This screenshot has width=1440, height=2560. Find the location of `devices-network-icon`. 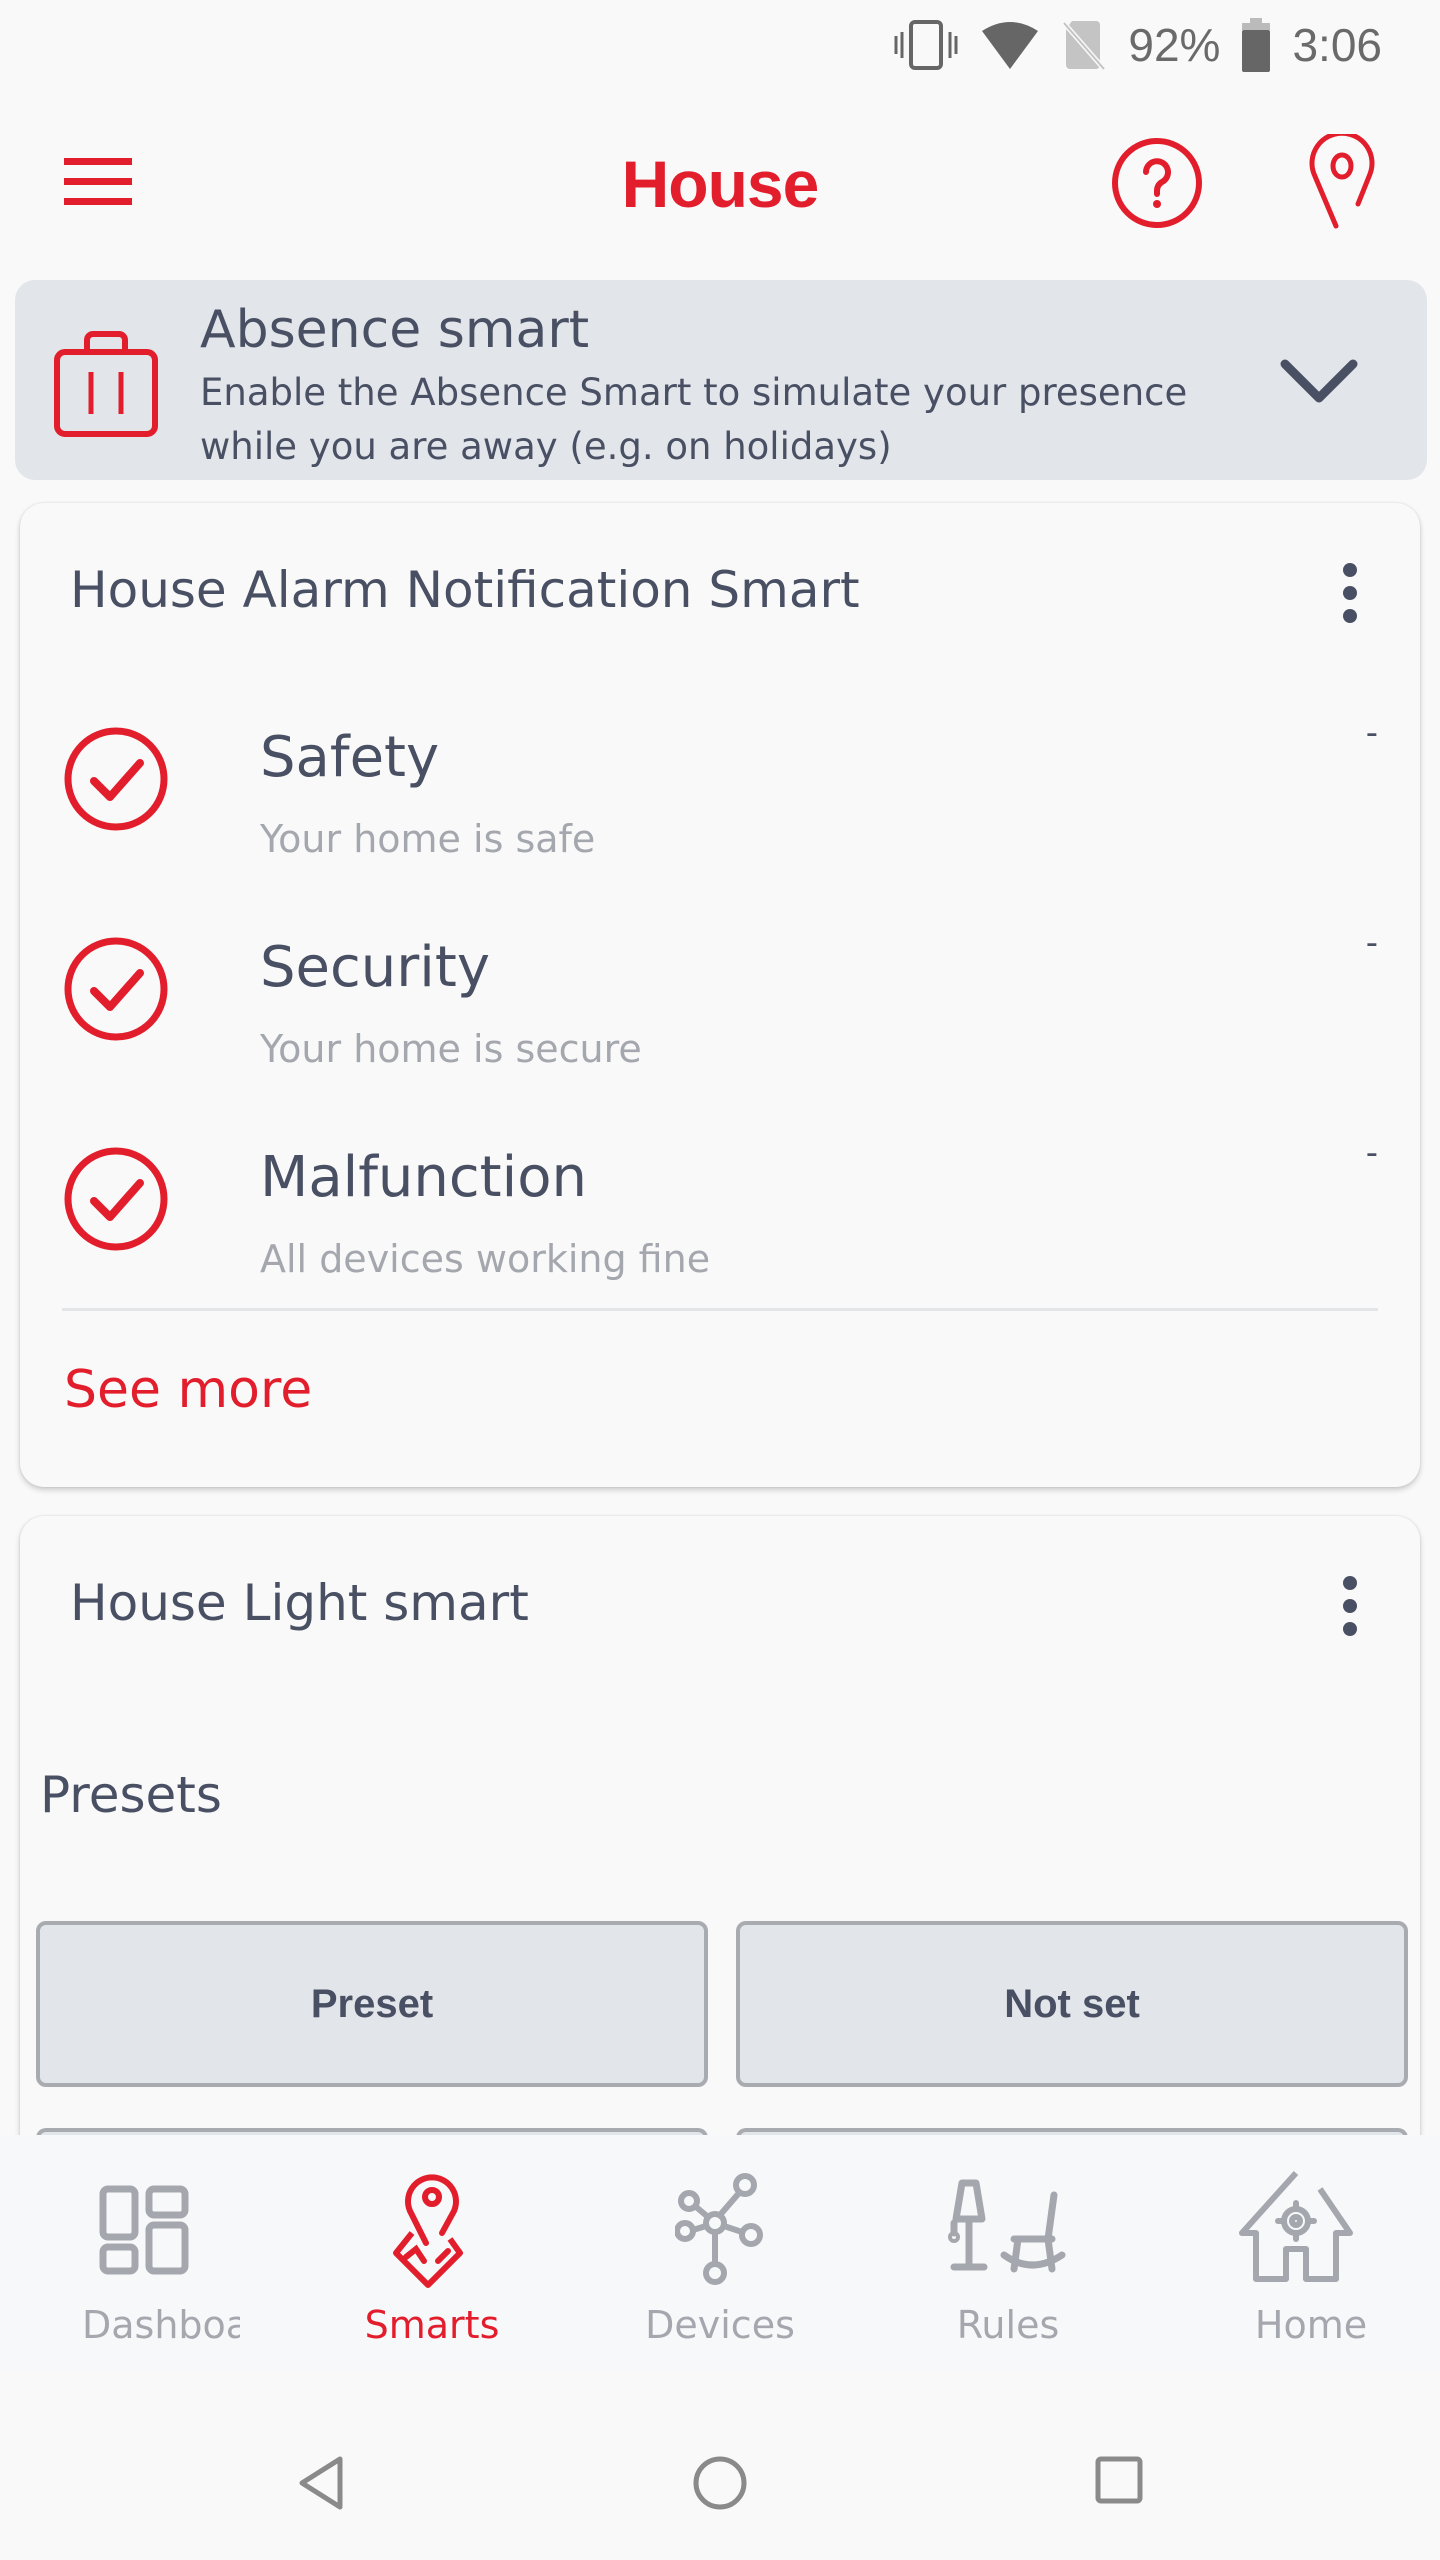

devices-network-icon is located at coordinates (719, 2229).